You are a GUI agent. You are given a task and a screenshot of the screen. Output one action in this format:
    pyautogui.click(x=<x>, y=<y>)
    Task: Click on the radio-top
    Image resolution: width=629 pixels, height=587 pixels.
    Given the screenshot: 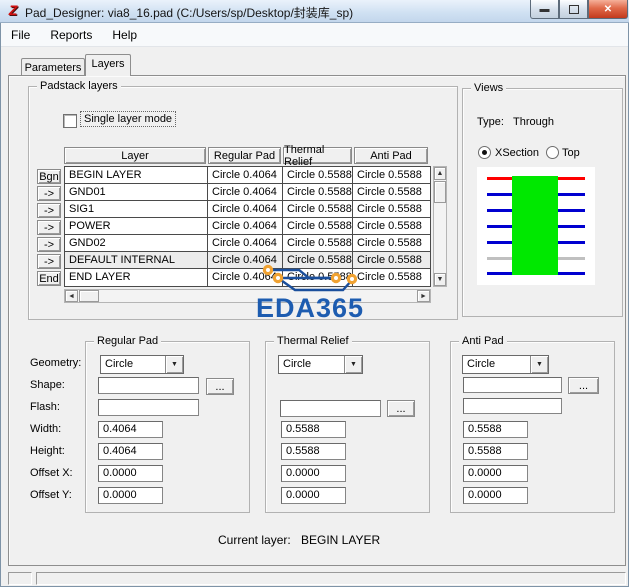 What is the action you would take?
    pyautogui.click(x=552, y=152)
    